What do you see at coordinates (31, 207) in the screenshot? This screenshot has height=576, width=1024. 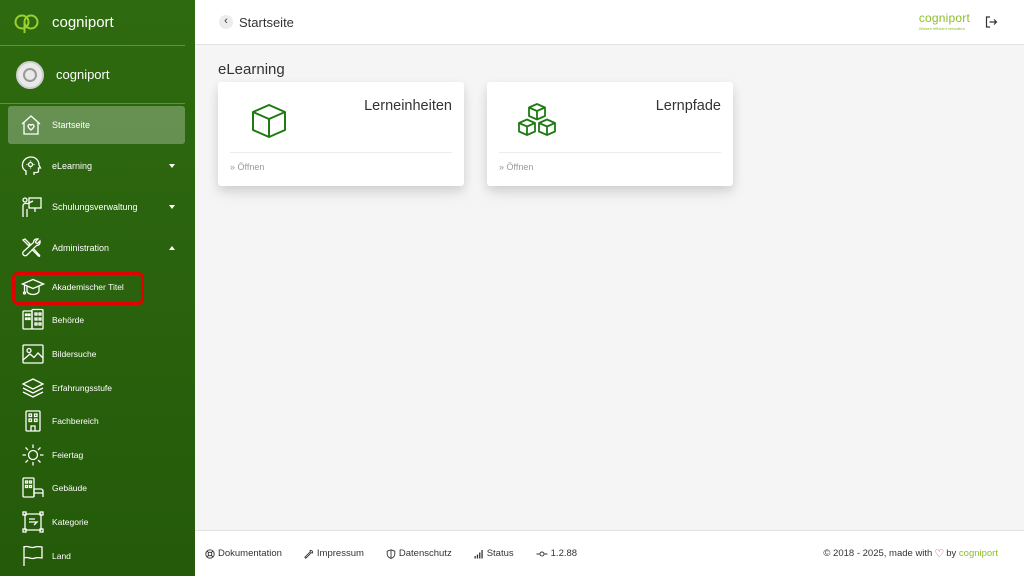 I see `presenter-icon` at bounding box center [31, 207].